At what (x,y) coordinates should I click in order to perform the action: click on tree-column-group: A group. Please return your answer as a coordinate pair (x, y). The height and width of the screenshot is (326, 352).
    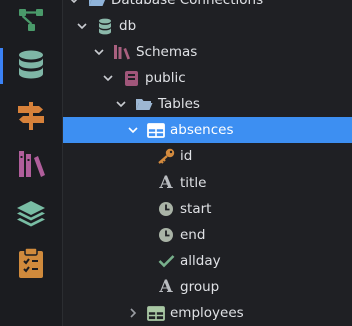
    Looking at the image, I should click on (207, 287).